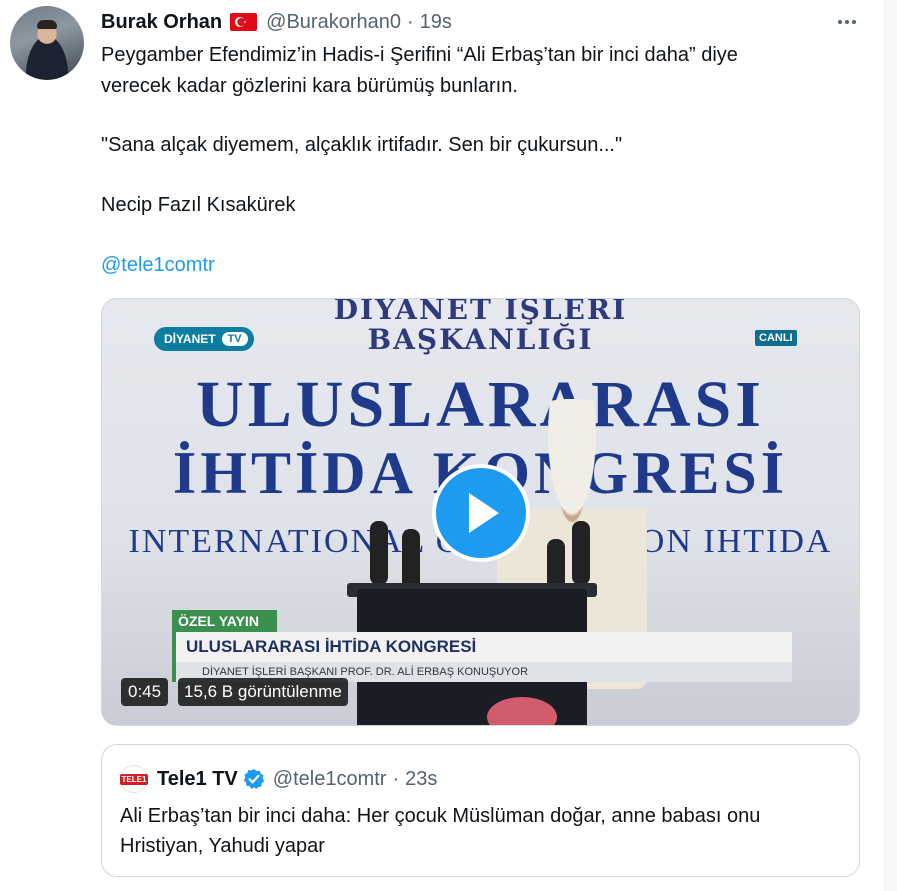 The width and height of the screenshot is (897, 891). Describe the element at coordinates (234, 339) in the screenshot. I see `channel-logo-tv: TV` at that location.